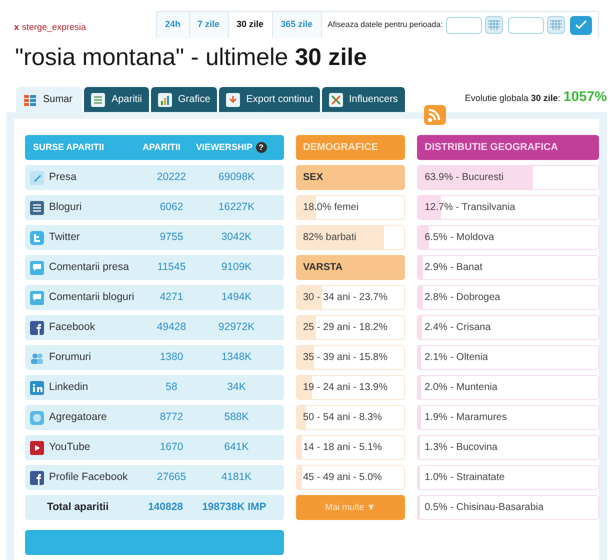 Image resolution: width=613 pixels, height=560 pixels. Describe the element at coordinates (350, 267) in the screenshot. I see `demographic-heading: VARSTA` at that location.